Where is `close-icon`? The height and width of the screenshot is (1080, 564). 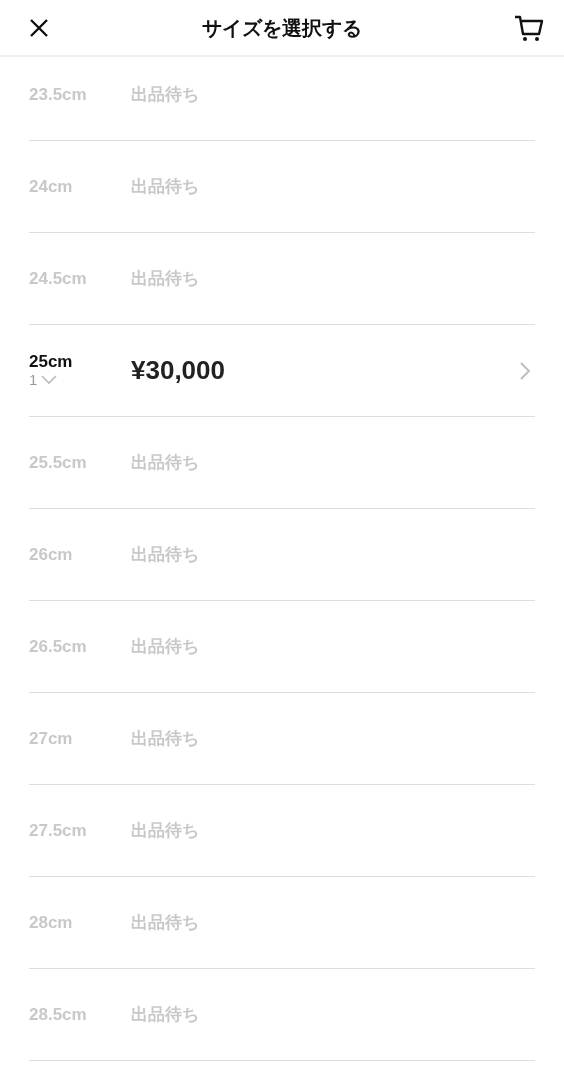
close-icon is located at coordinates (39, 27).